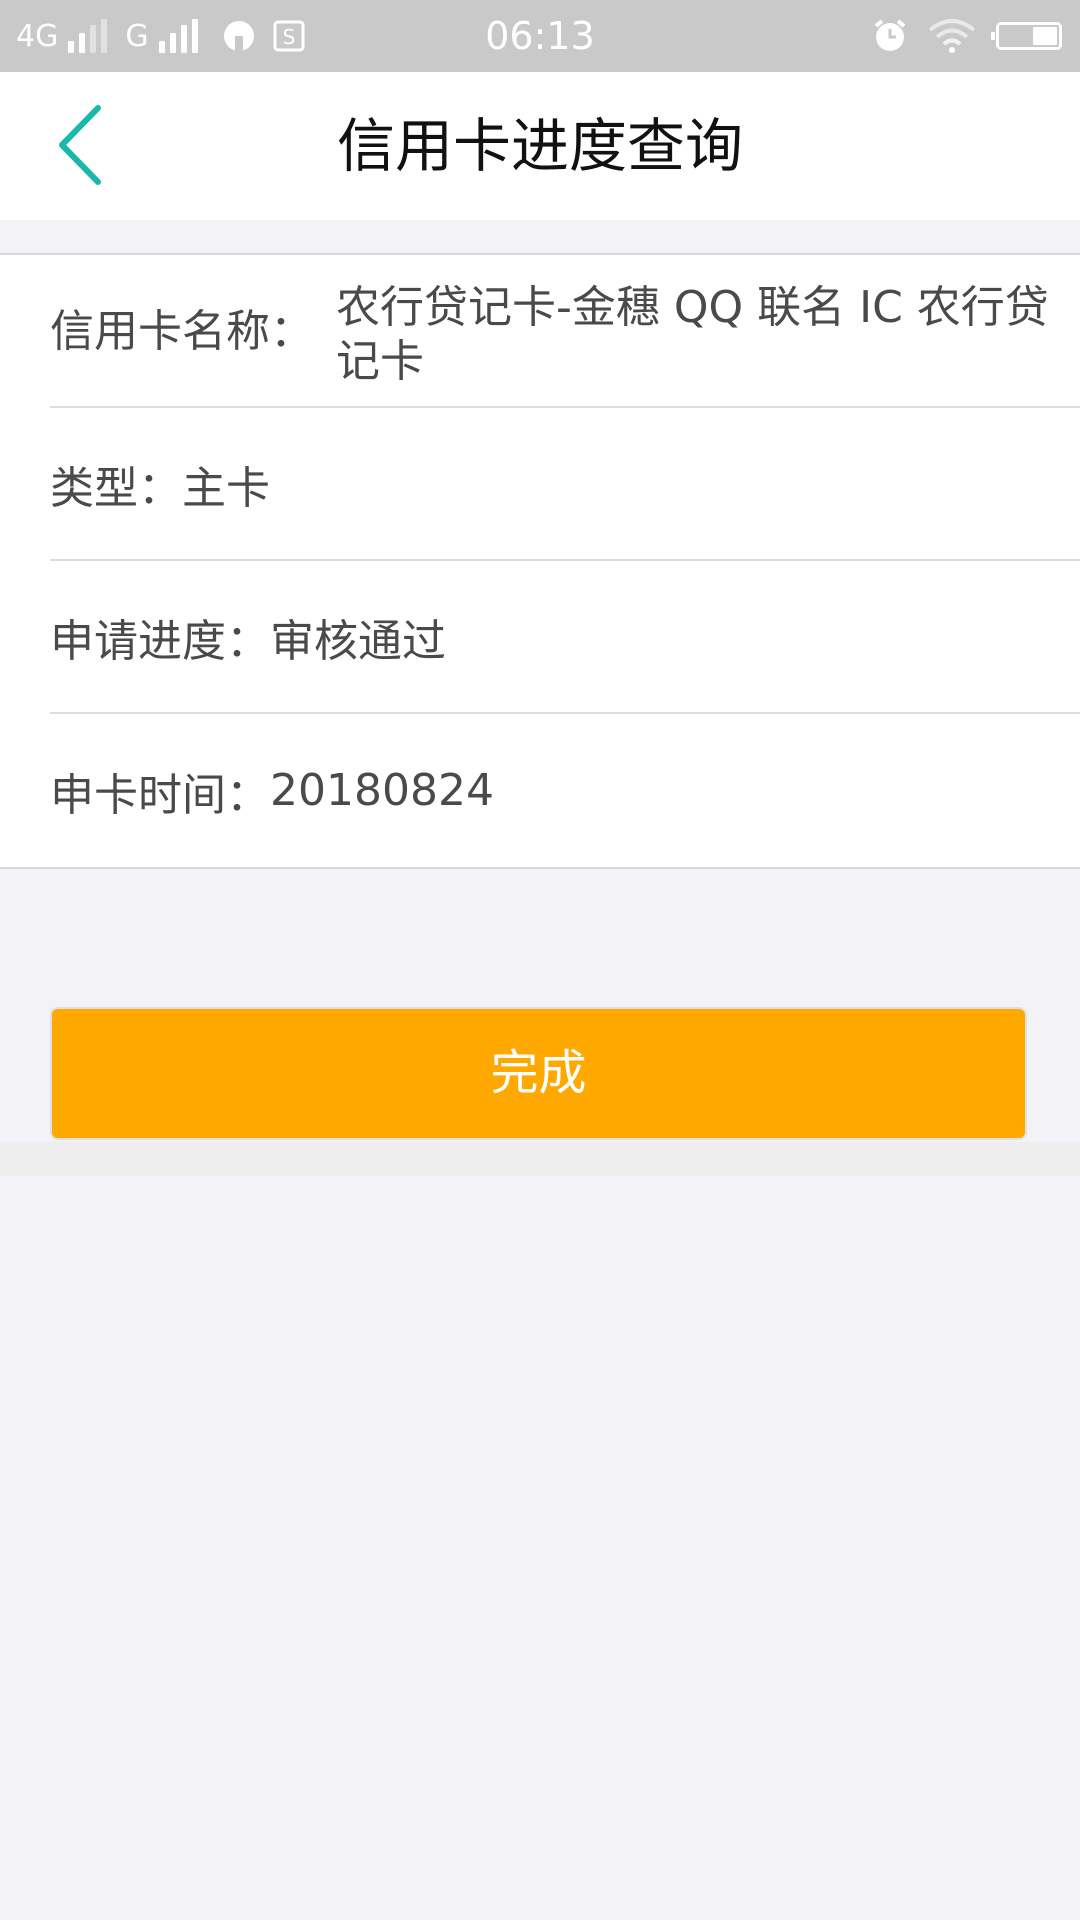  Describe the element at coordinates (116, 488) in the screenshot. I see `card-type-label: 类型：` at that location.